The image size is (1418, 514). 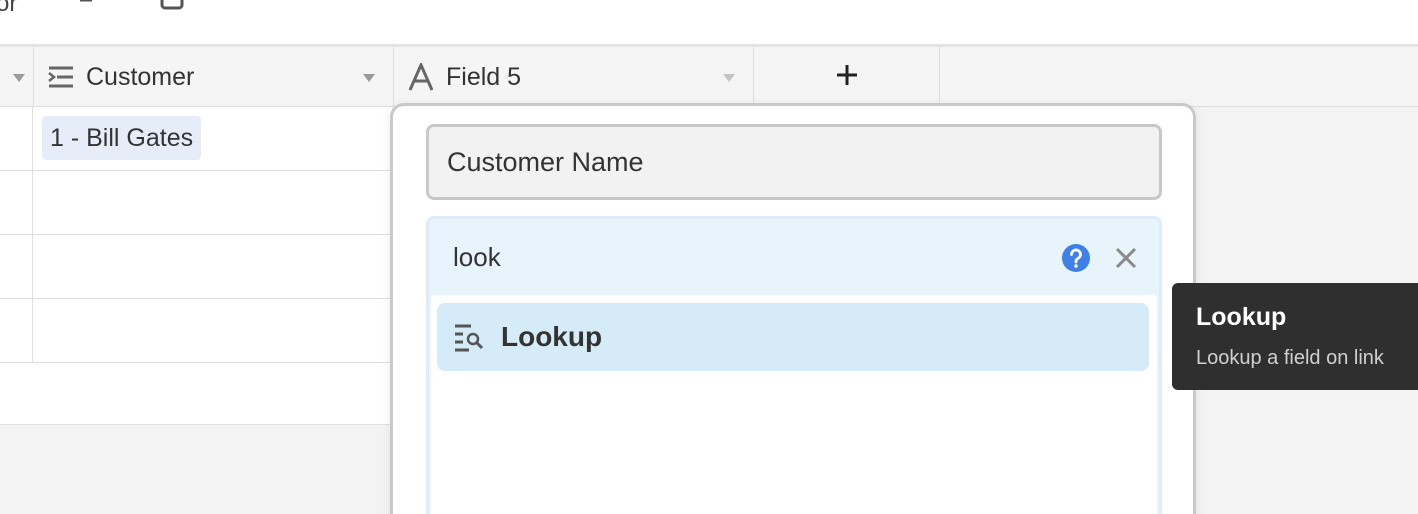 What do you see at coordinates (733, 257) in the screenshot?
I see `field-type-search-input` at bounding box center [733, 257].